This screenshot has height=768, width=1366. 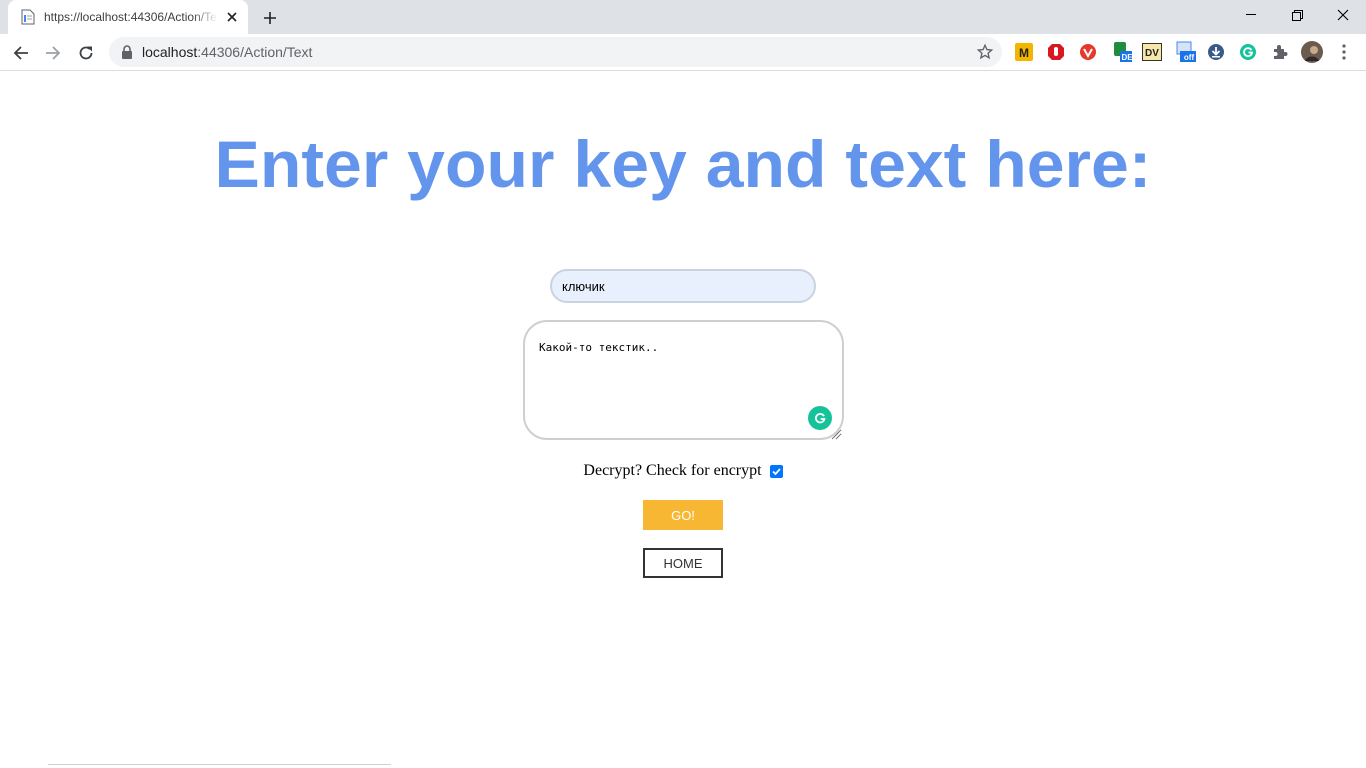 What do you see at coordinates (683, 286) in the screenshot?
I see `key-input` at bounding box center [683, 286].